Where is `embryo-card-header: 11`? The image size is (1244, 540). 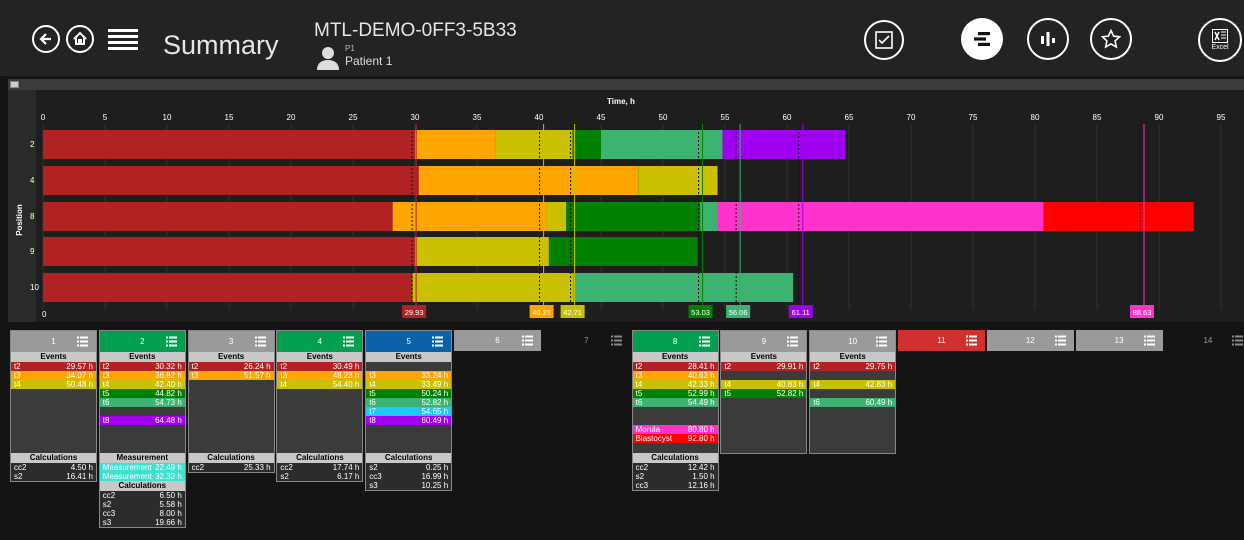
embryo-card-header: 11 is located at coordinates (941, 340).